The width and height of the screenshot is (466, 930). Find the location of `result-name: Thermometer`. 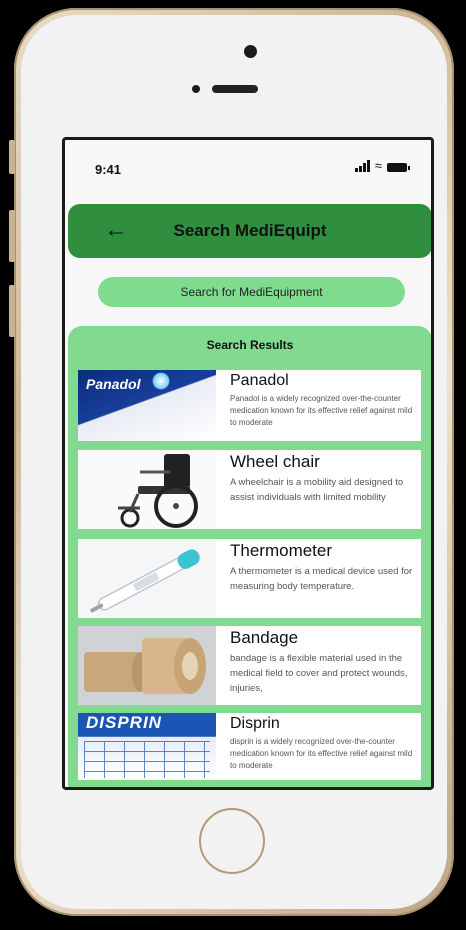

result-name: Thermometer is located at coordinates (281, 550).